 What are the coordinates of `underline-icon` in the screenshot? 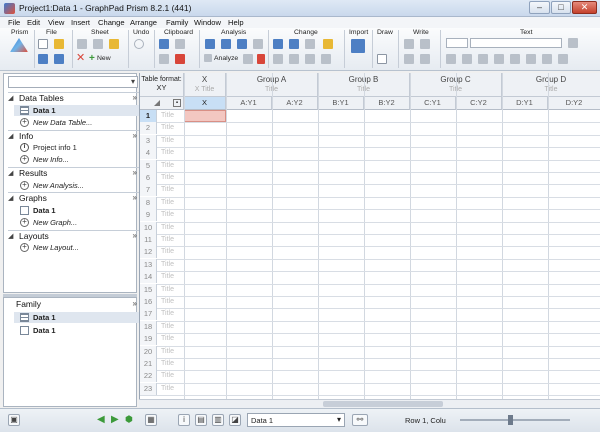 It's located at (515, 59).